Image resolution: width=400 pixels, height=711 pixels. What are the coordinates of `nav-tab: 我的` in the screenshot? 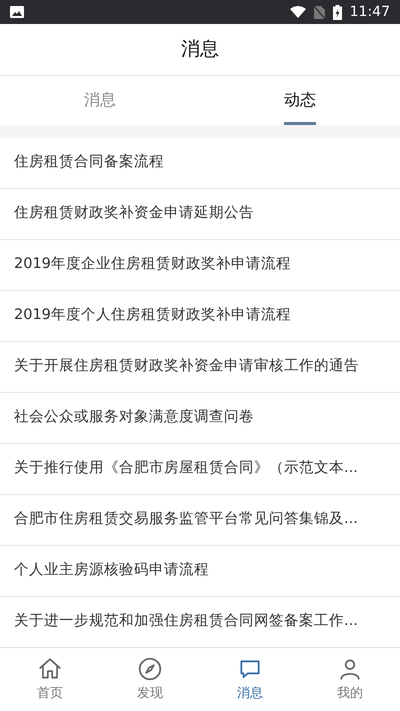 It's located at (350, 679).